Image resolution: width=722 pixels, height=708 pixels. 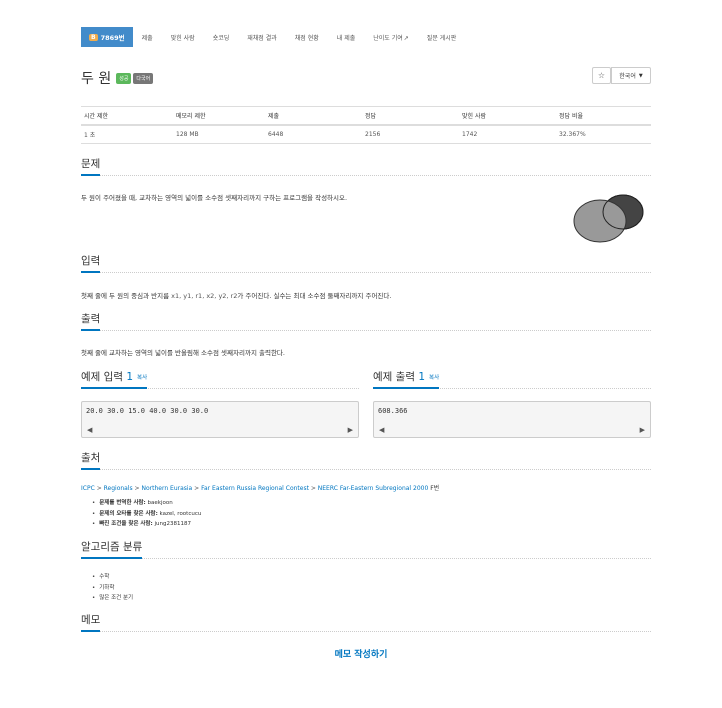 What do you see at coordinates (127, 116) in the screenshot?
I see `table-header: 시간 제한` at bounding box center [127, 116].